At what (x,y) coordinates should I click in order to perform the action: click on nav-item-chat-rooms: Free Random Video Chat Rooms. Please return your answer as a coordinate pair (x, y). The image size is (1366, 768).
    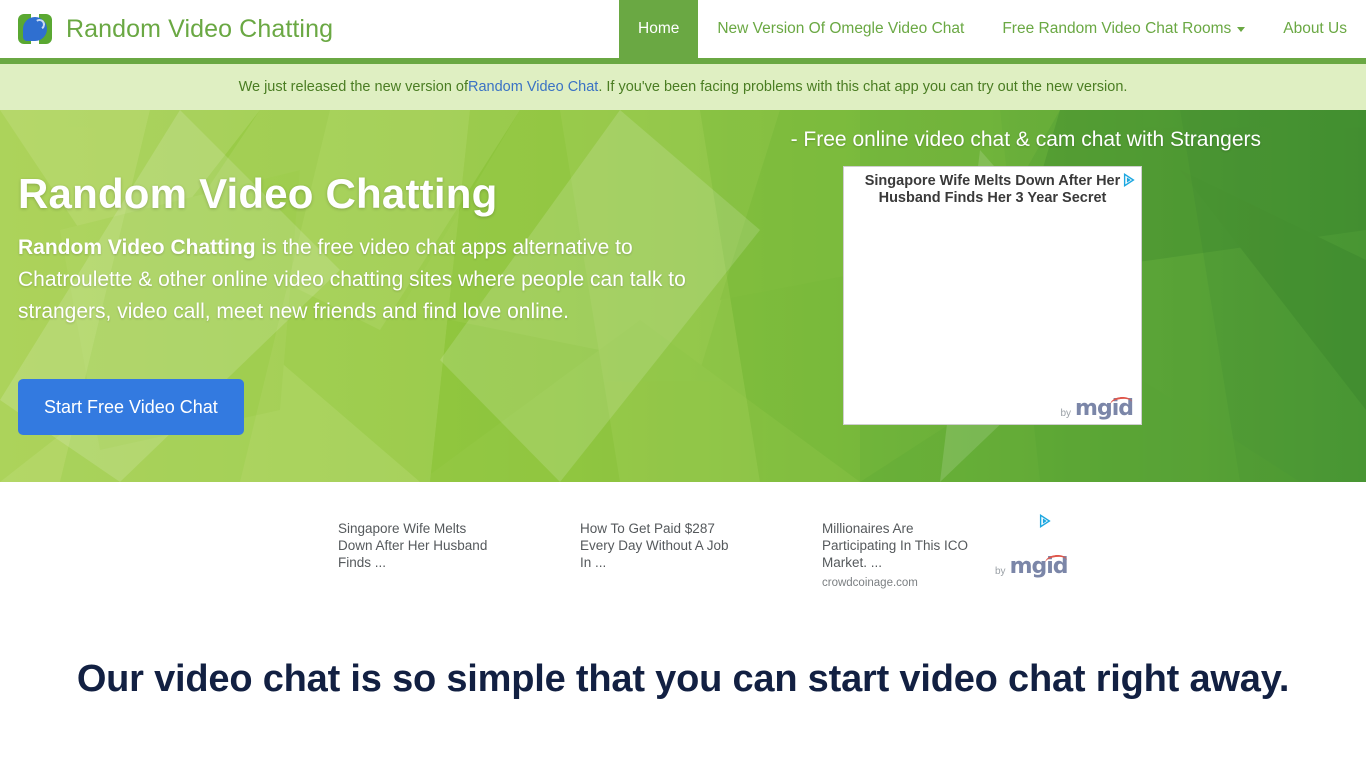
    Looking at the image, I should click on (1123, 29).